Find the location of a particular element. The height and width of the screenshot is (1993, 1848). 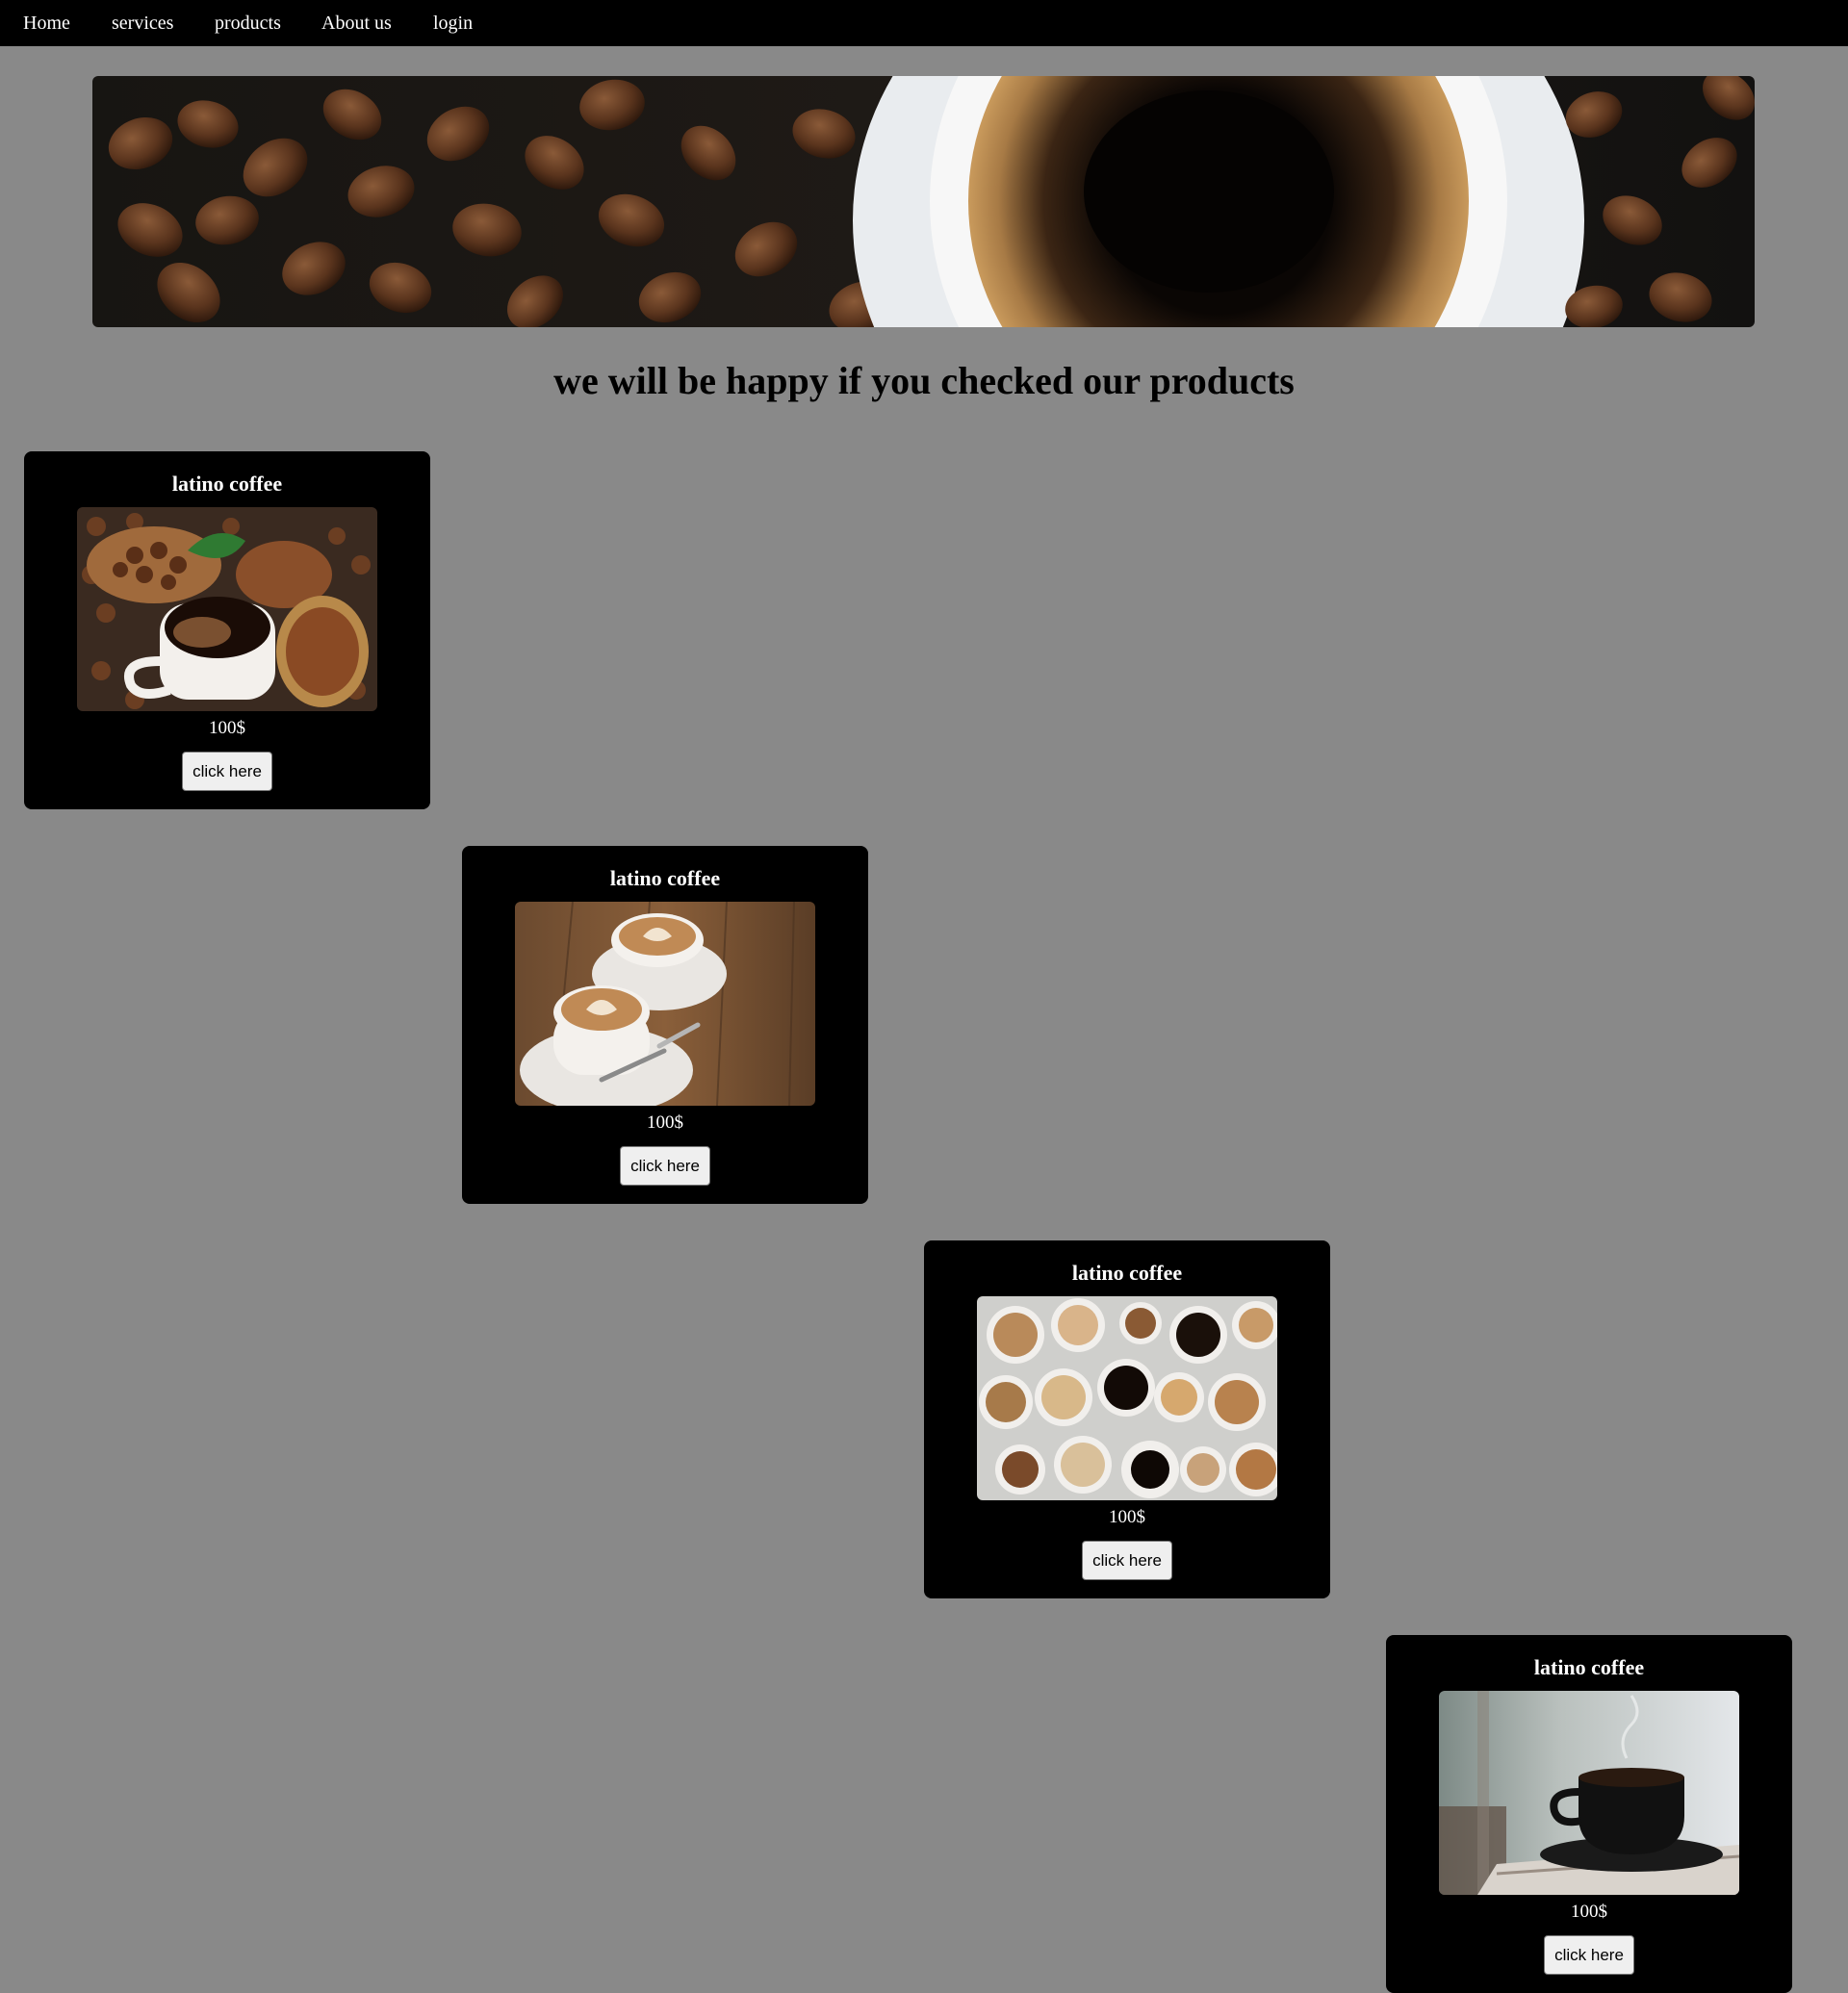

coffee-banner-image is located at coordinates (923, 201).